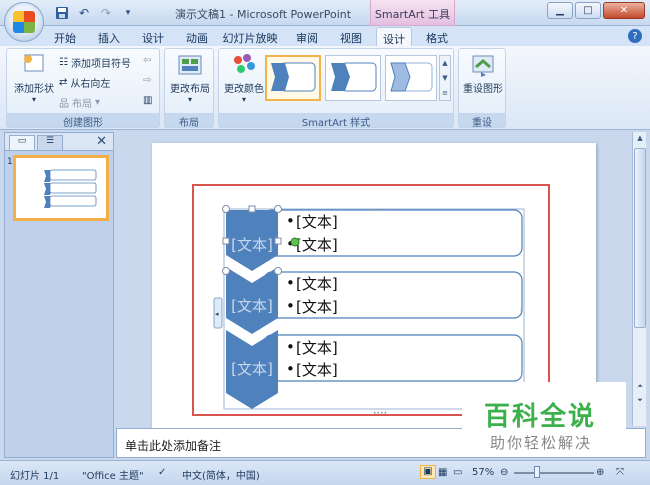 This screenshot has height=485, width=650. Describe the element at coordinates (554, 473) in the screenshot. I see `zoom-slider-track` at that location.